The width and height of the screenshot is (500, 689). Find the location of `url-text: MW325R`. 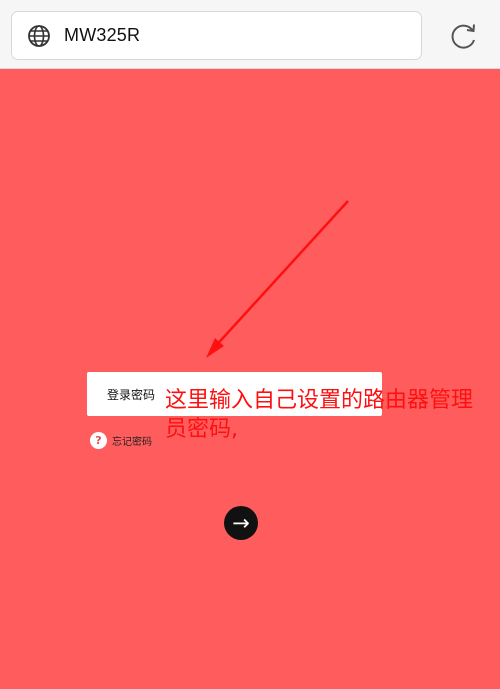

url-text: MW325R is located at coordinates (102, 35).